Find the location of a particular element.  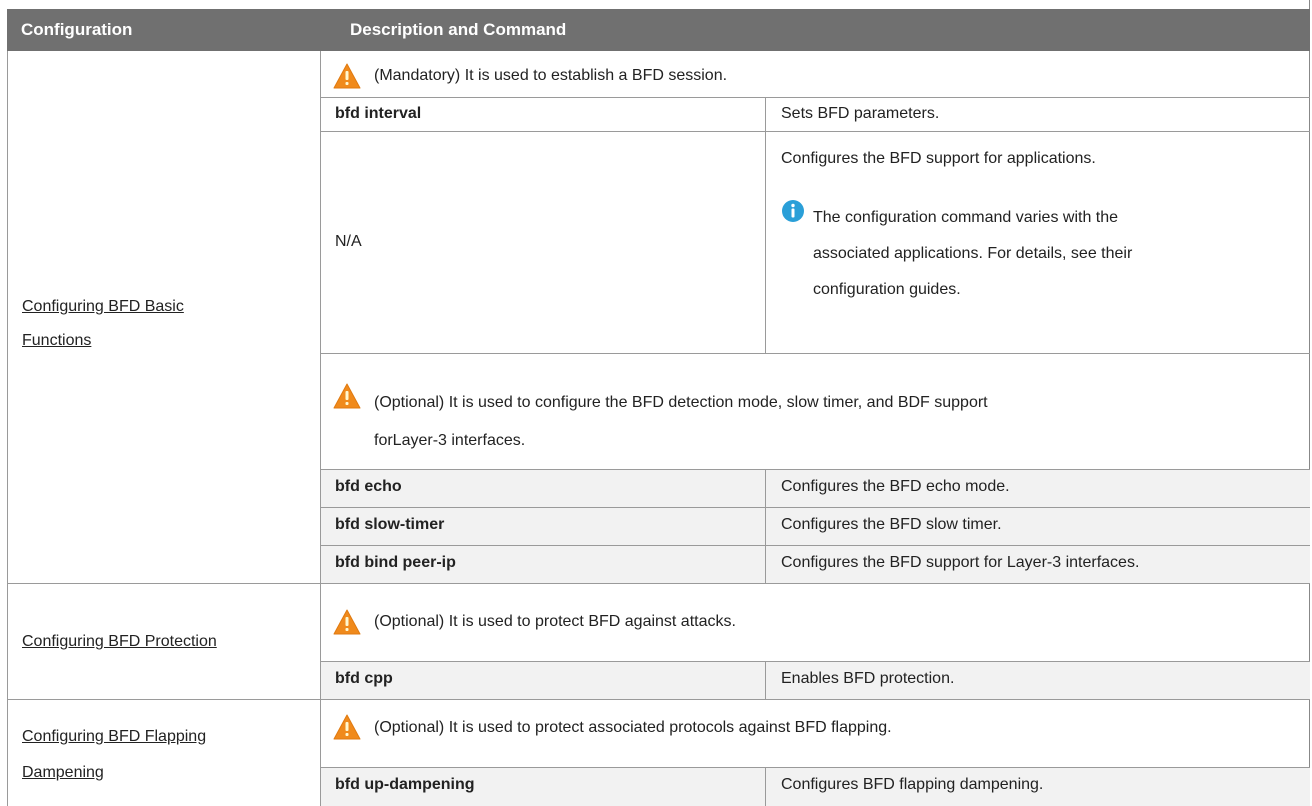

description-bfd-slow-timer: Configures the BFD slow timer. is located at coordinates (891, 524).